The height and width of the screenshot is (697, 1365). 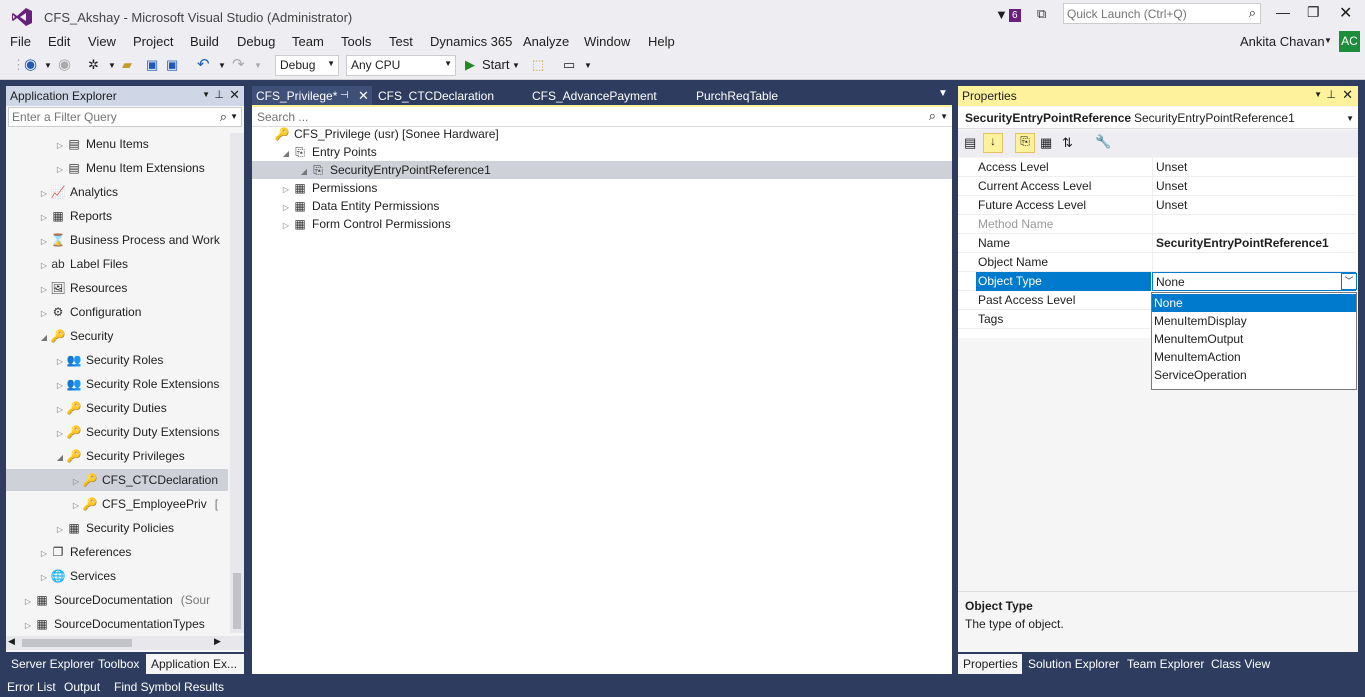 What do you see at coordinates (1103, 142) in the screenshot?
I see `wrench-icon: 🔧` at bounding box center [1103, 142].